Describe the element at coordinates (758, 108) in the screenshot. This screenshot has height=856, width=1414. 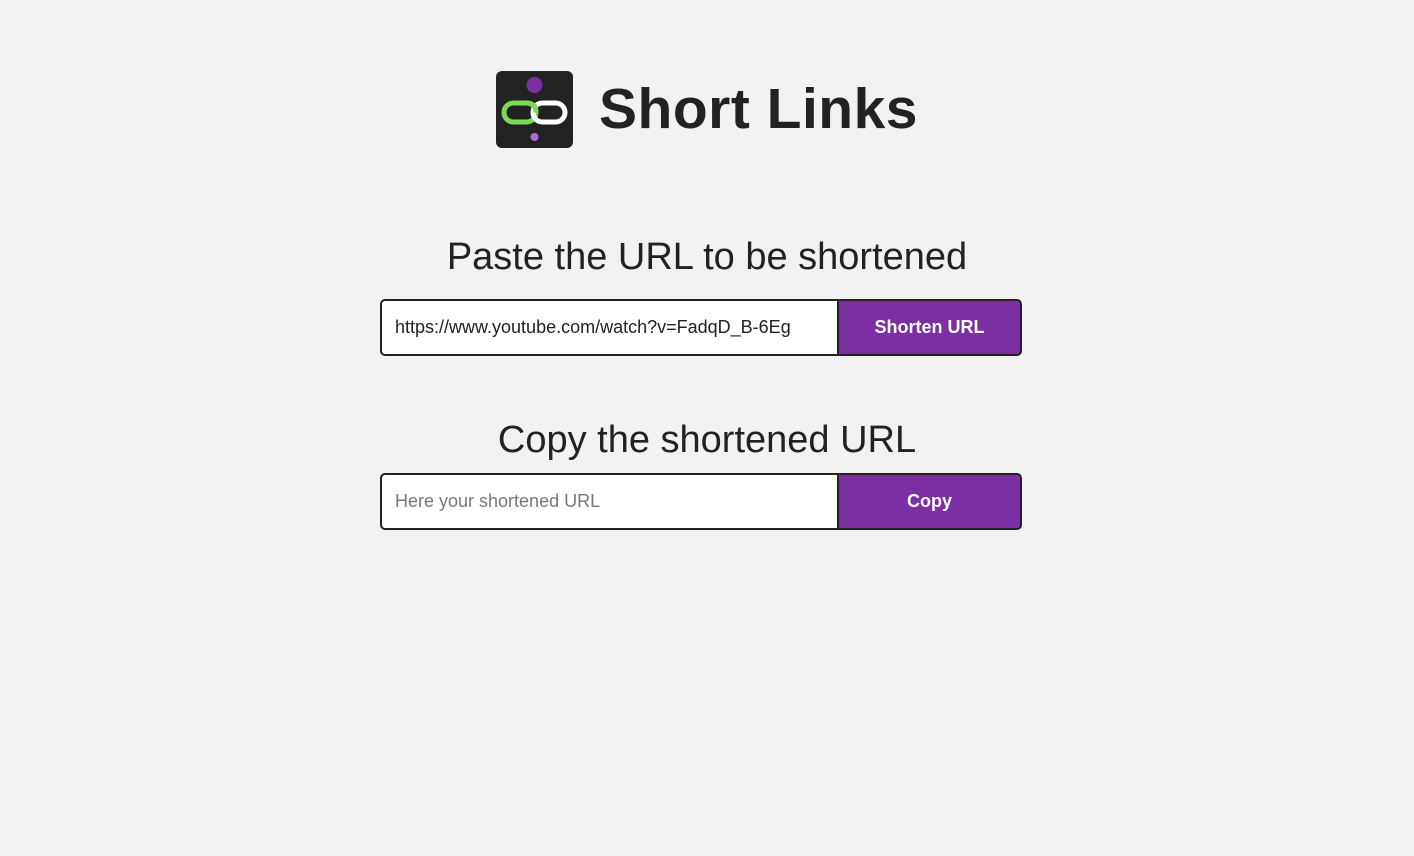
I see `app-title: Short Links` at that location.